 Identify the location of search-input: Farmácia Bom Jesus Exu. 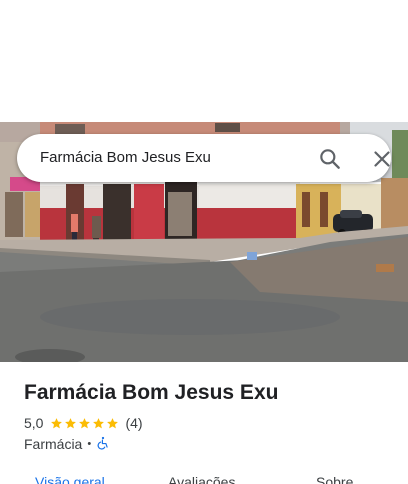
(125, 158).